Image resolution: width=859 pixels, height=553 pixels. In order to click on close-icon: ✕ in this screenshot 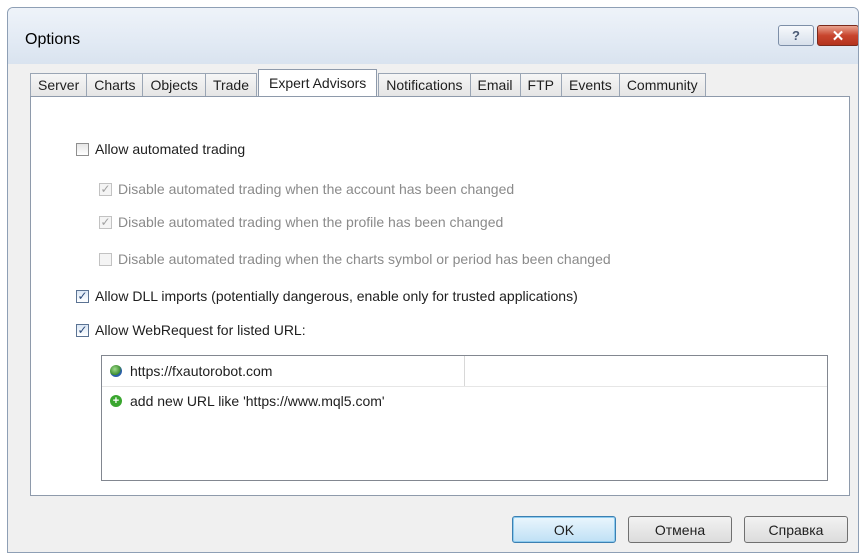, I will do `click(838, 36)`.